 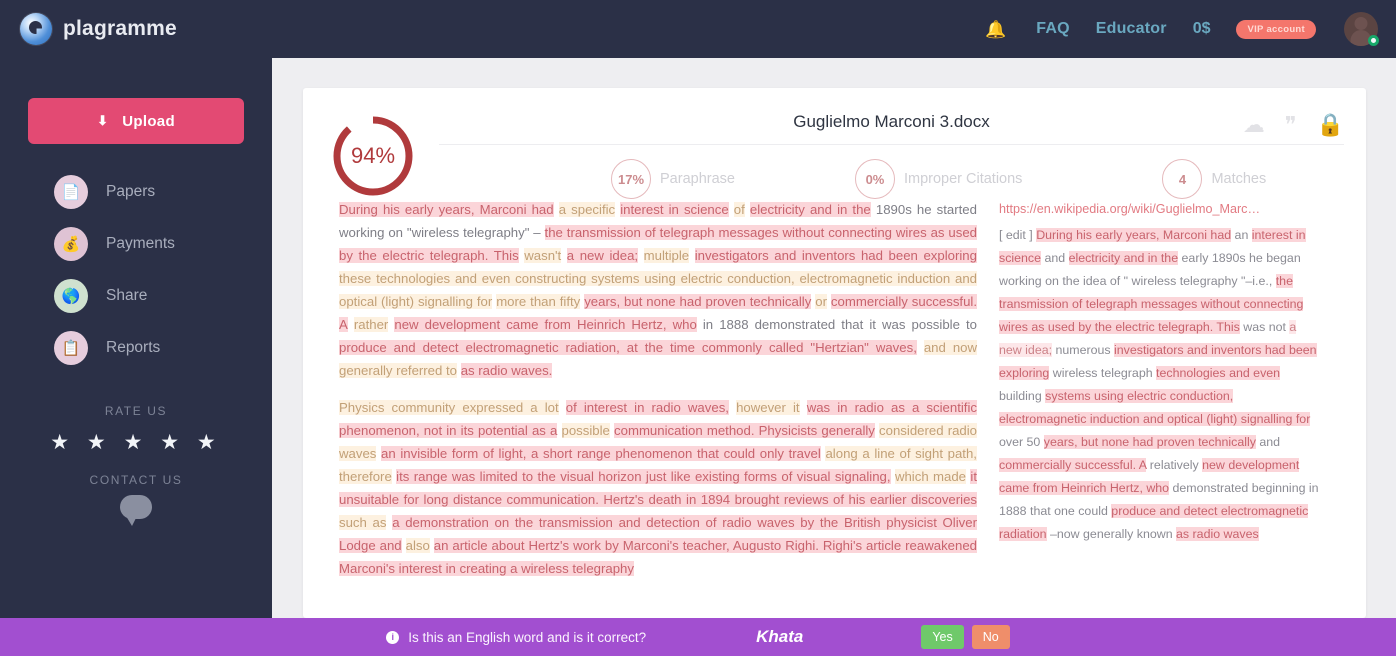 What do you see at coordinates (136, 480) in the screenshot?
I see `contact-us-label: CONTACT US` at bounding box center [136, 480].